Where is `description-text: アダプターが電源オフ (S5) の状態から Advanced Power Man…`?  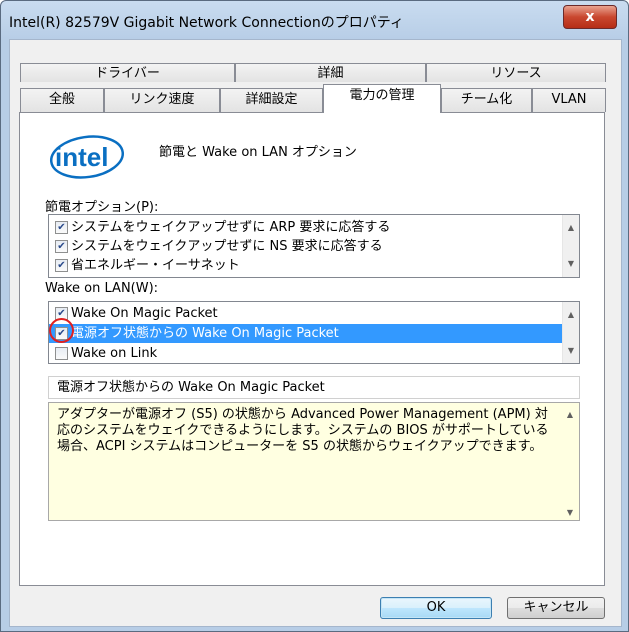
description-text: アダプターが電源オフ (S5) の状態から Advanced Power Man… is located at coordinates (303, 430).